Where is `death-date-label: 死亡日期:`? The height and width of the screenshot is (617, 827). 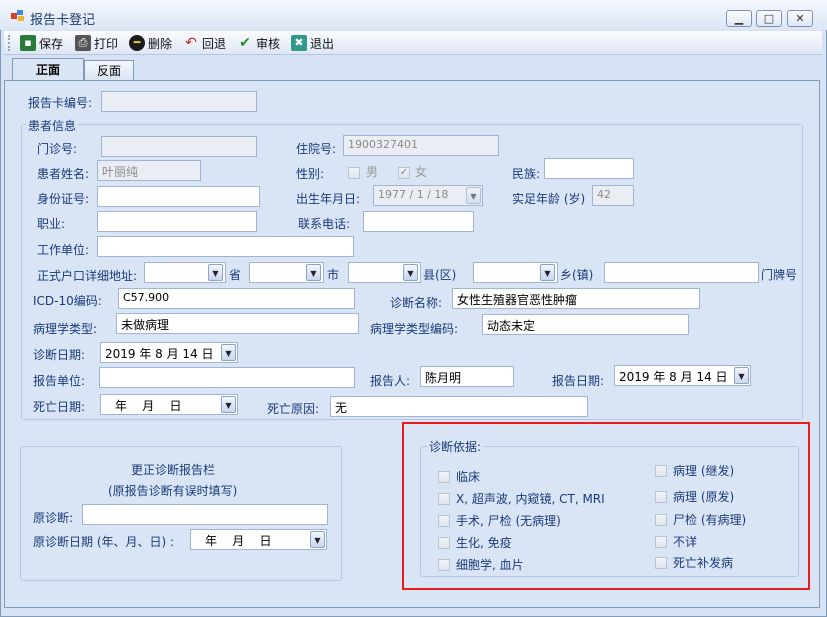 death-date-label: 死亡日期: is located at coordinates (59, 407).